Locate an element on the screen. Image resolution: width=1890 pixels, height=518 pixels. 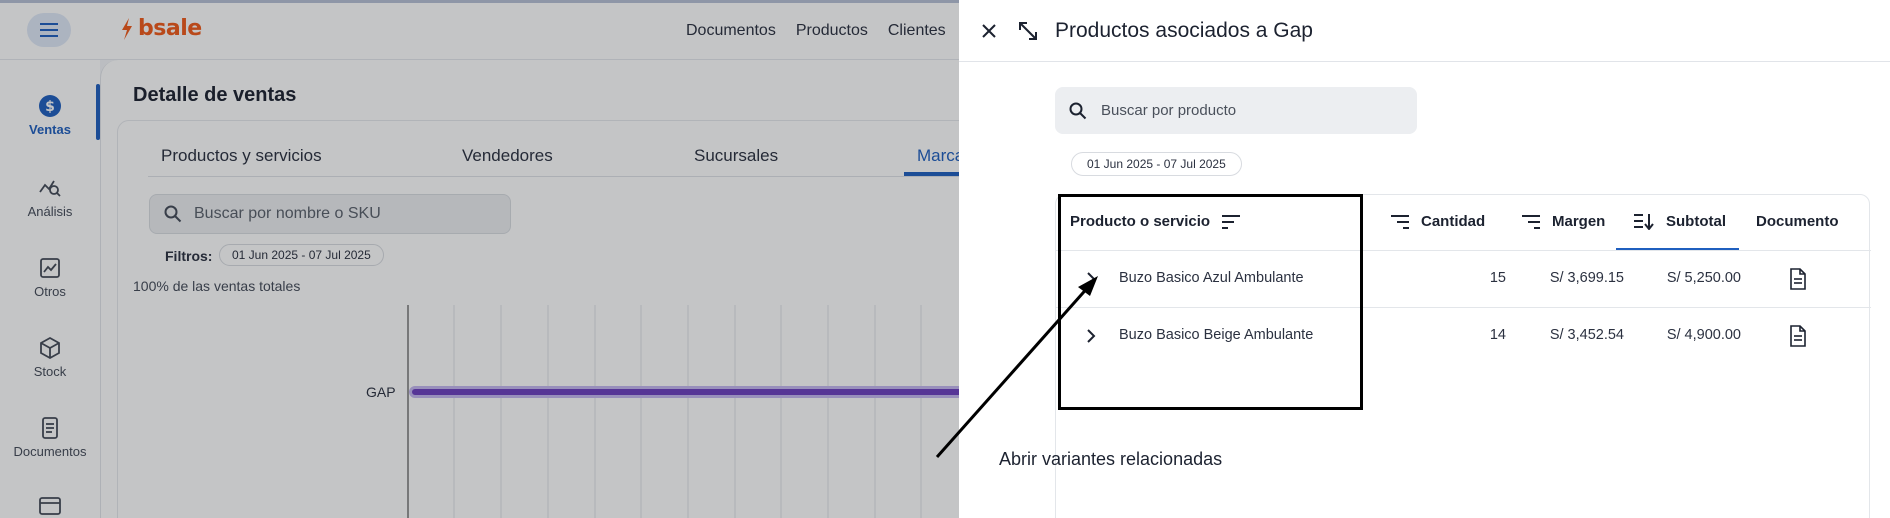
drawer-header: Productos asociados a Gap is located at coordinates (1424, 31).